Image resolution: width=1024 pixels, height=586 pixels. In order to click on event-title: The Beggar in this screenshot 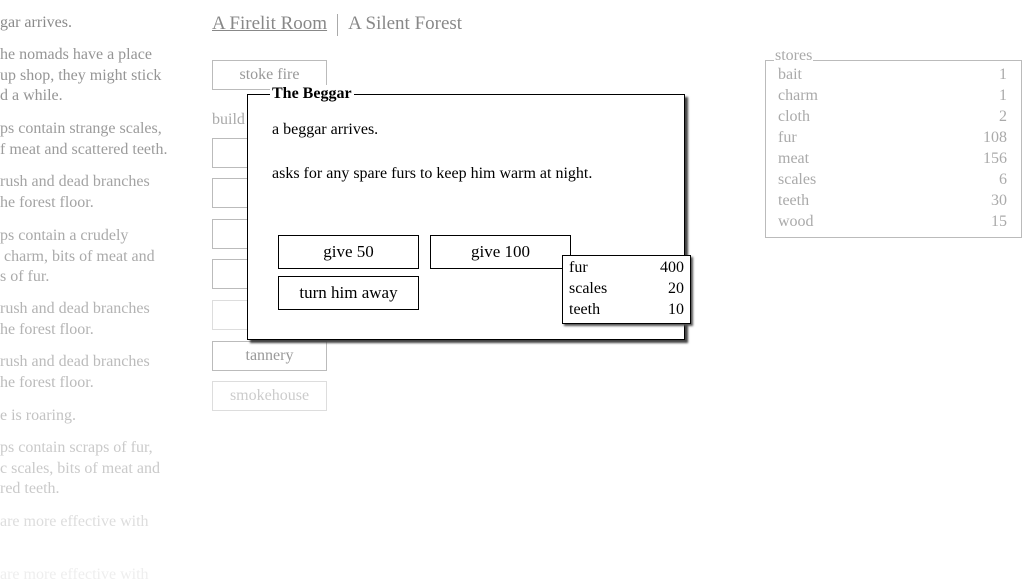, I will do `click(312, 94)`.